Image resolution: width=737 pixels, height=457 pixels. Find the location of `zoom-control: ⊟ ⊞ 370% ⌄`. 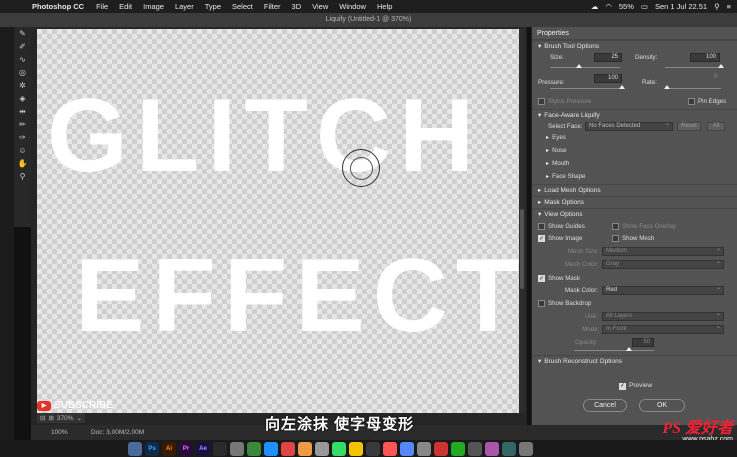

zoom-control: ⊟ ⊞ 370% ⌄ is located at coordinates (61, 418).